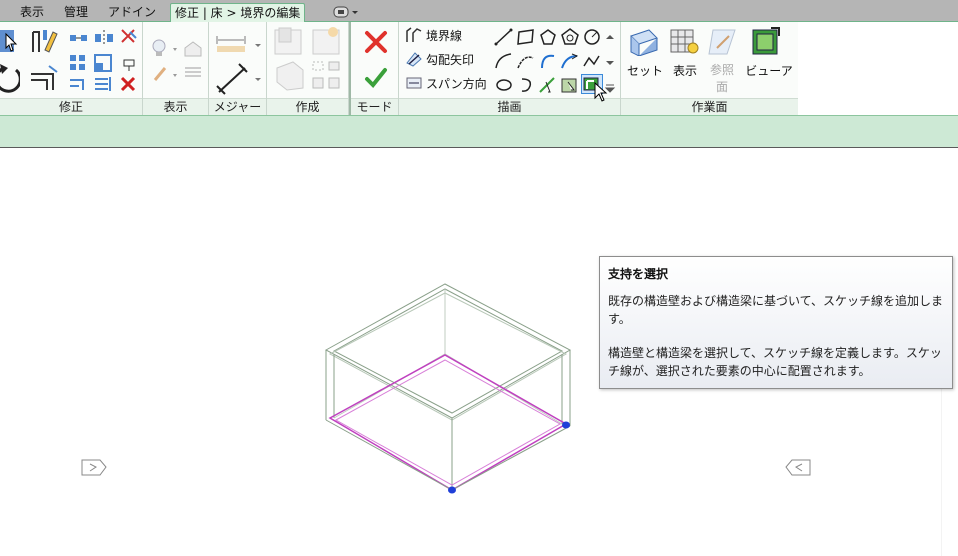 The height and width of the screenshot is (556, 958). What do you see at coordinates (307, 106) in the screenshot?
I see `panel-label-create: 作成` at bounding box center [307, 106].